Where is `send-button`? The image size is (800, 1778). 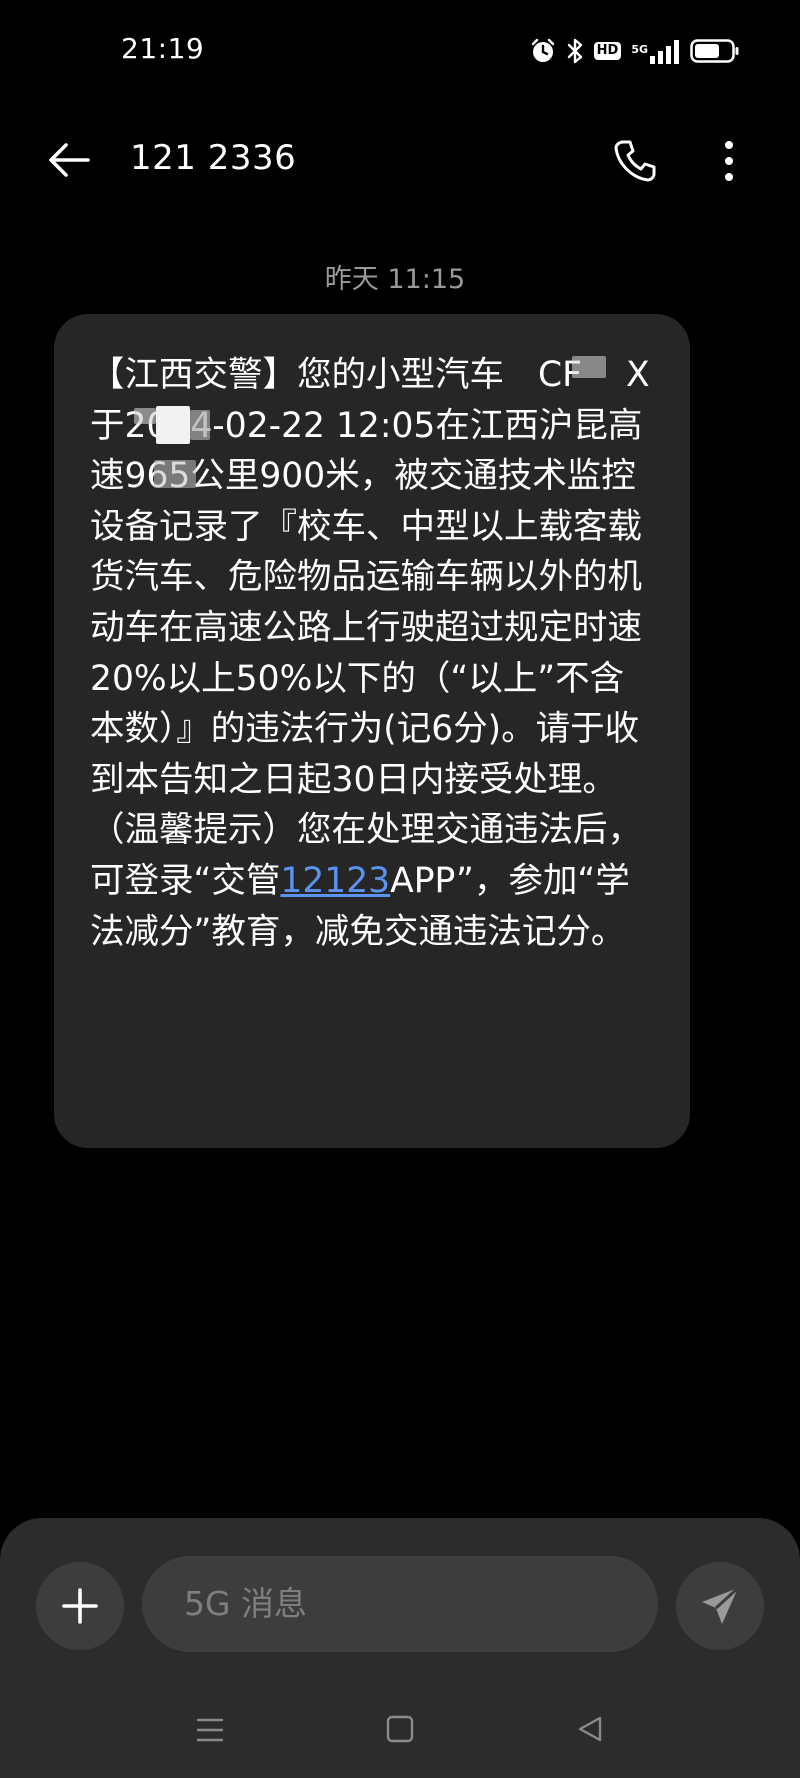
send-button is located at coordinates (720, 1606).